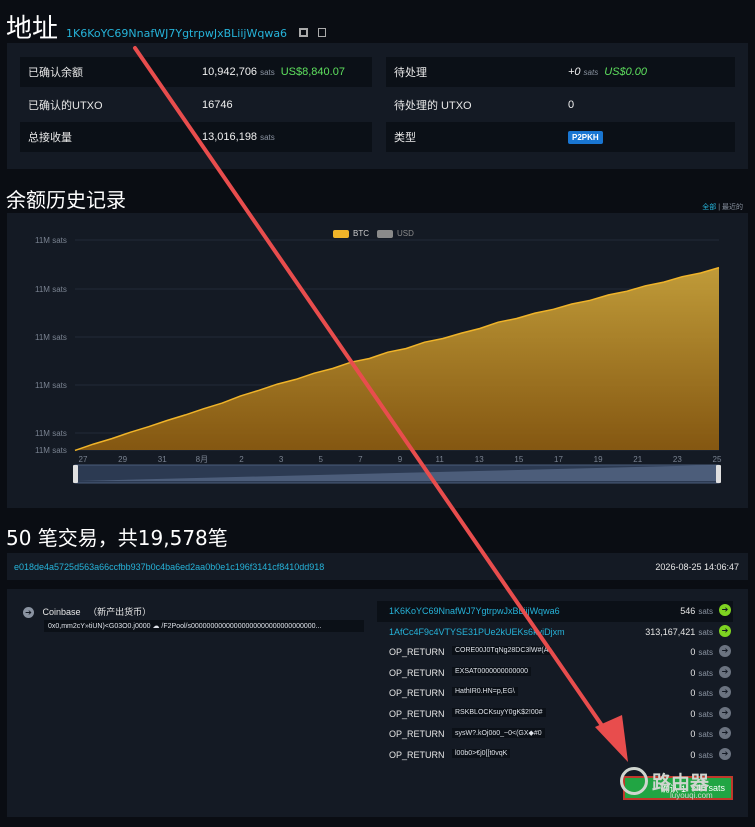 Image resolution: width=755 pixels, height=827 pixels. Describe the element at coordinates (196, 137) in the screenshot. I see `summary-row-total-received: 总接收量 13,016,198 sats` at that location.